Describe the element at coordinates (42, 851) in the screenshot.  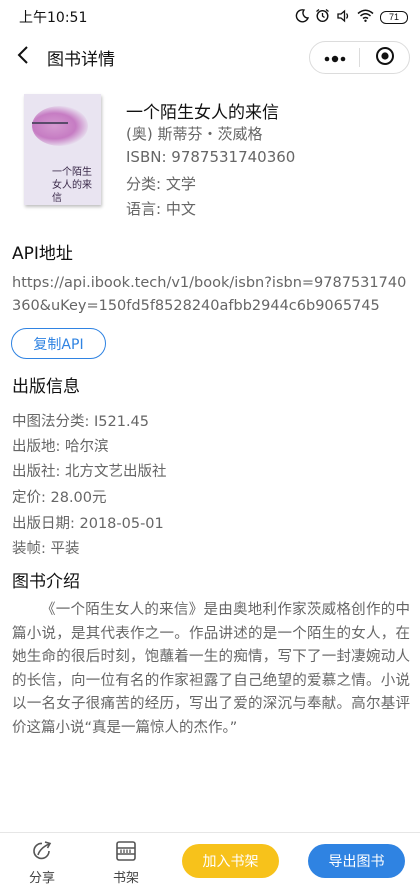
I see `share-icon` at that location.